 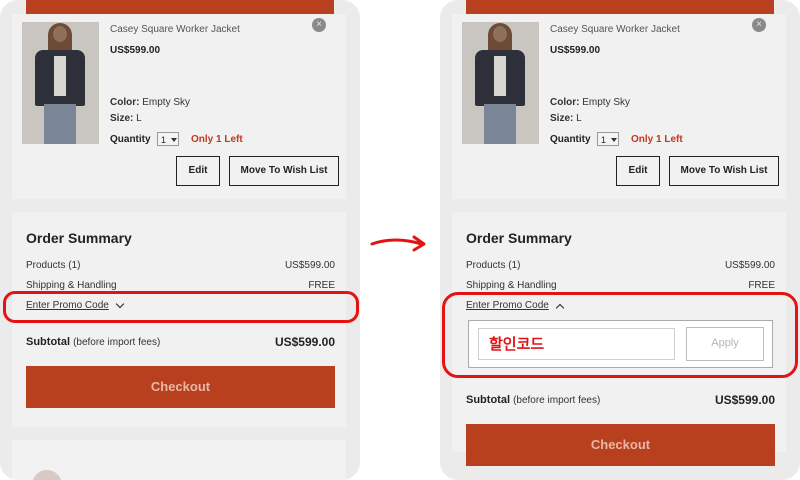 I want to click on promo-highlight-right, so click(x=620, y=335).